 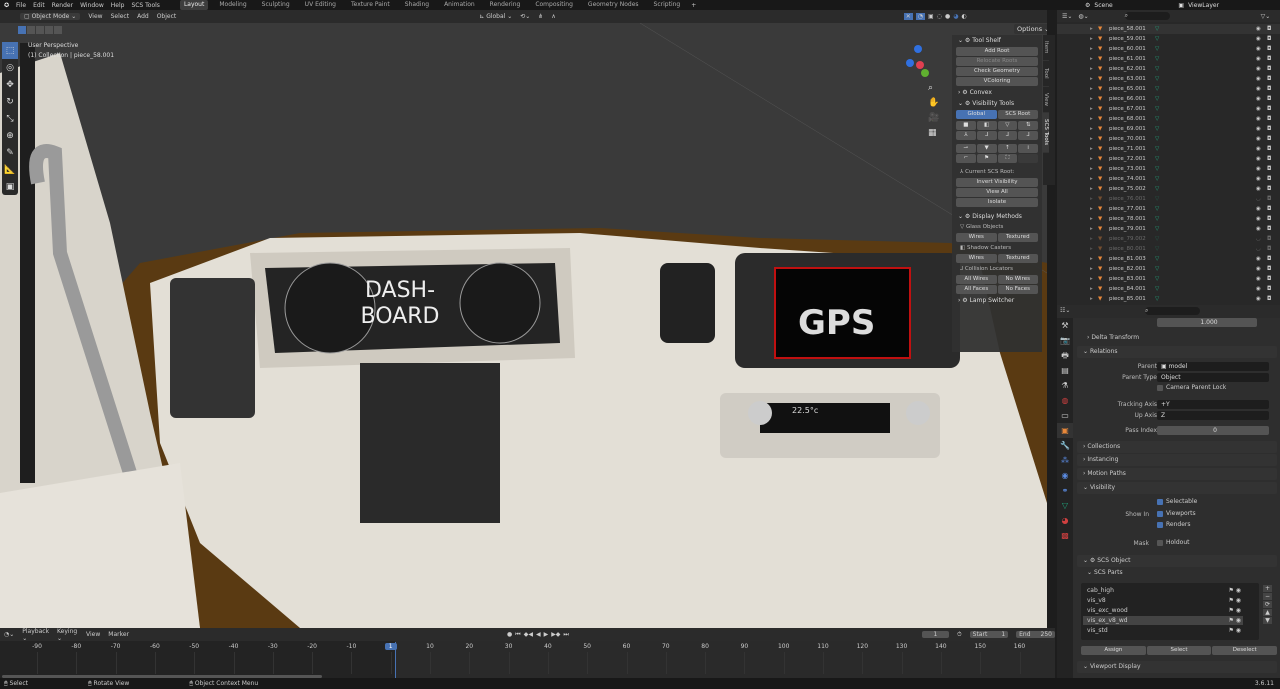 What do you see at coordinates (1168, 219) in the screenshot?
I see `outliner-item: ▸ ▼ piece_78.001 ▽ ◉ ◘` at bounding box center [1168, 219].